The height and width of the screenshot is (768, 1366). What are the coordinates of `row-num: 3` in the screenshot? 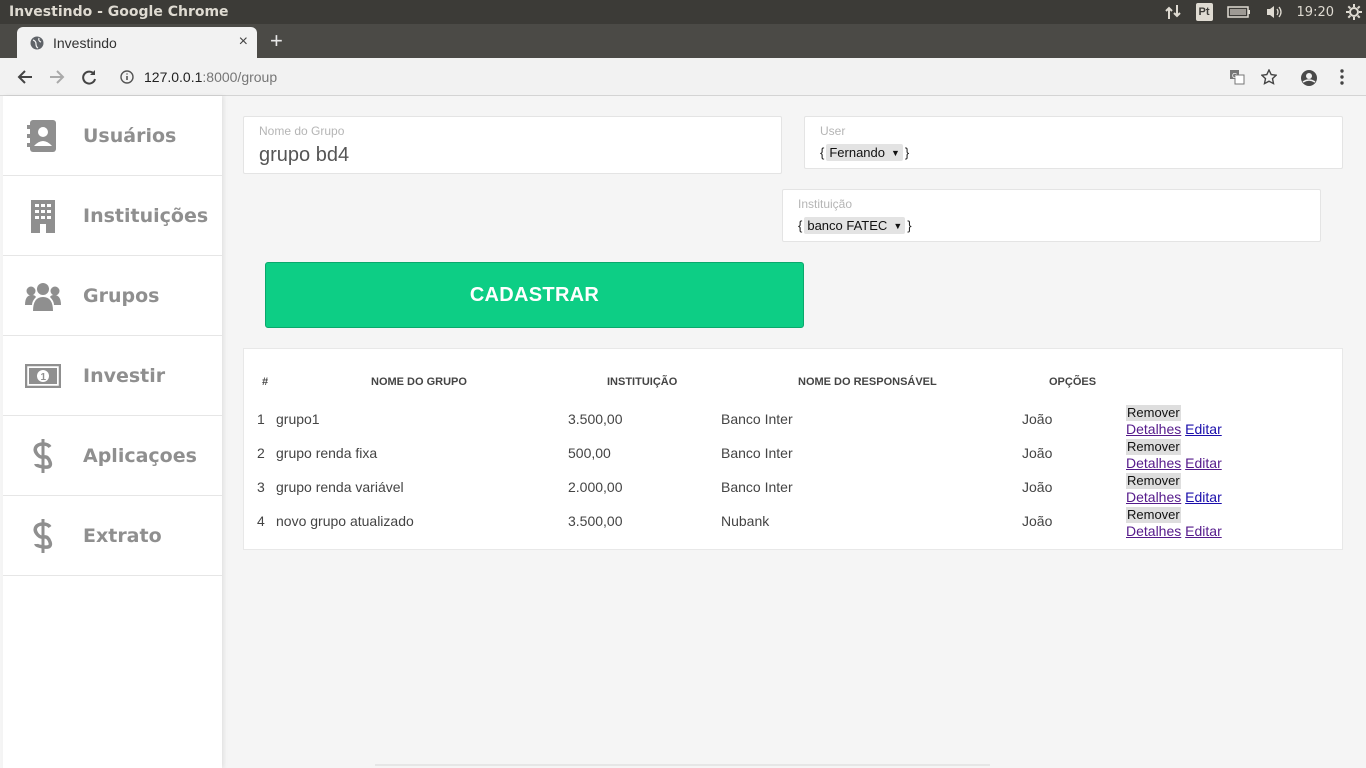 It's located at (261, 487).